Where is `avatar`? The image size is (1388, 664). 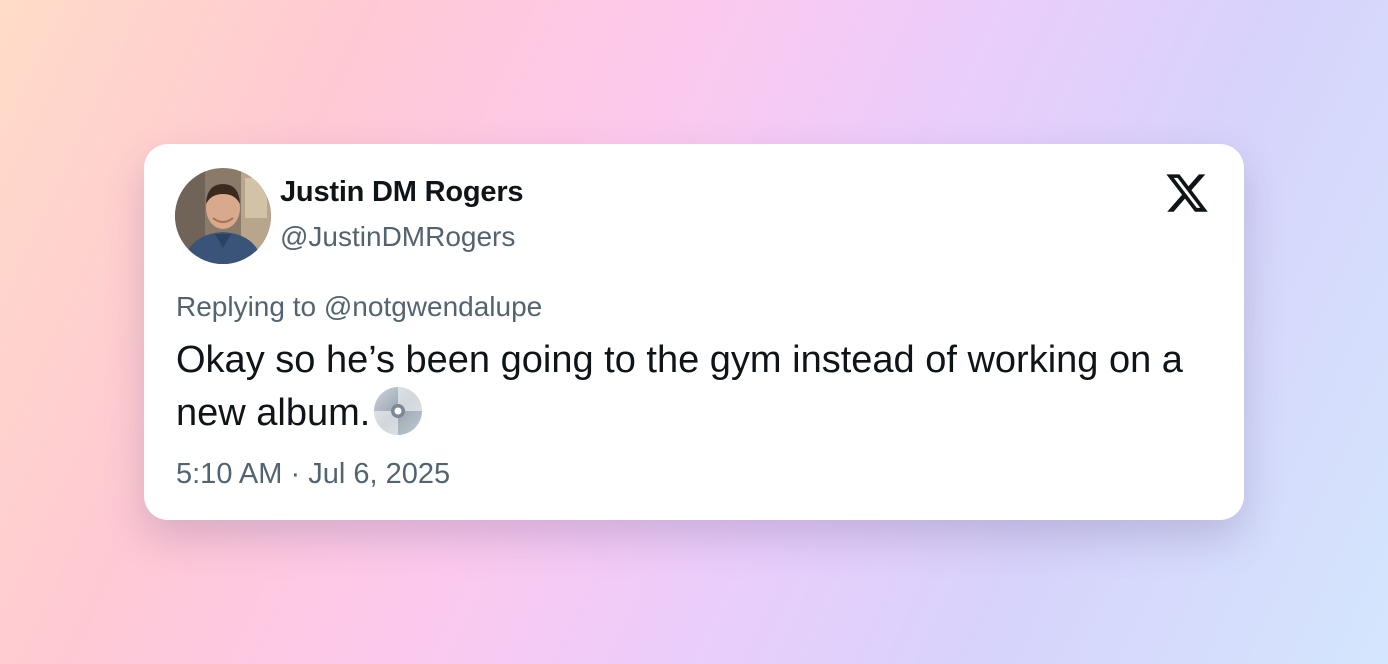
avatar is located at coordinates (223, 216).